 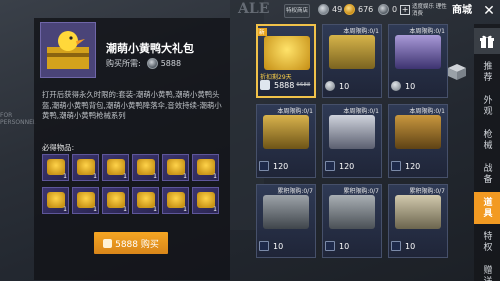 I want to click on side-nav: 推荐 外观 枪械 战备 道具 特权 赠送, so click(x=487, y=152).